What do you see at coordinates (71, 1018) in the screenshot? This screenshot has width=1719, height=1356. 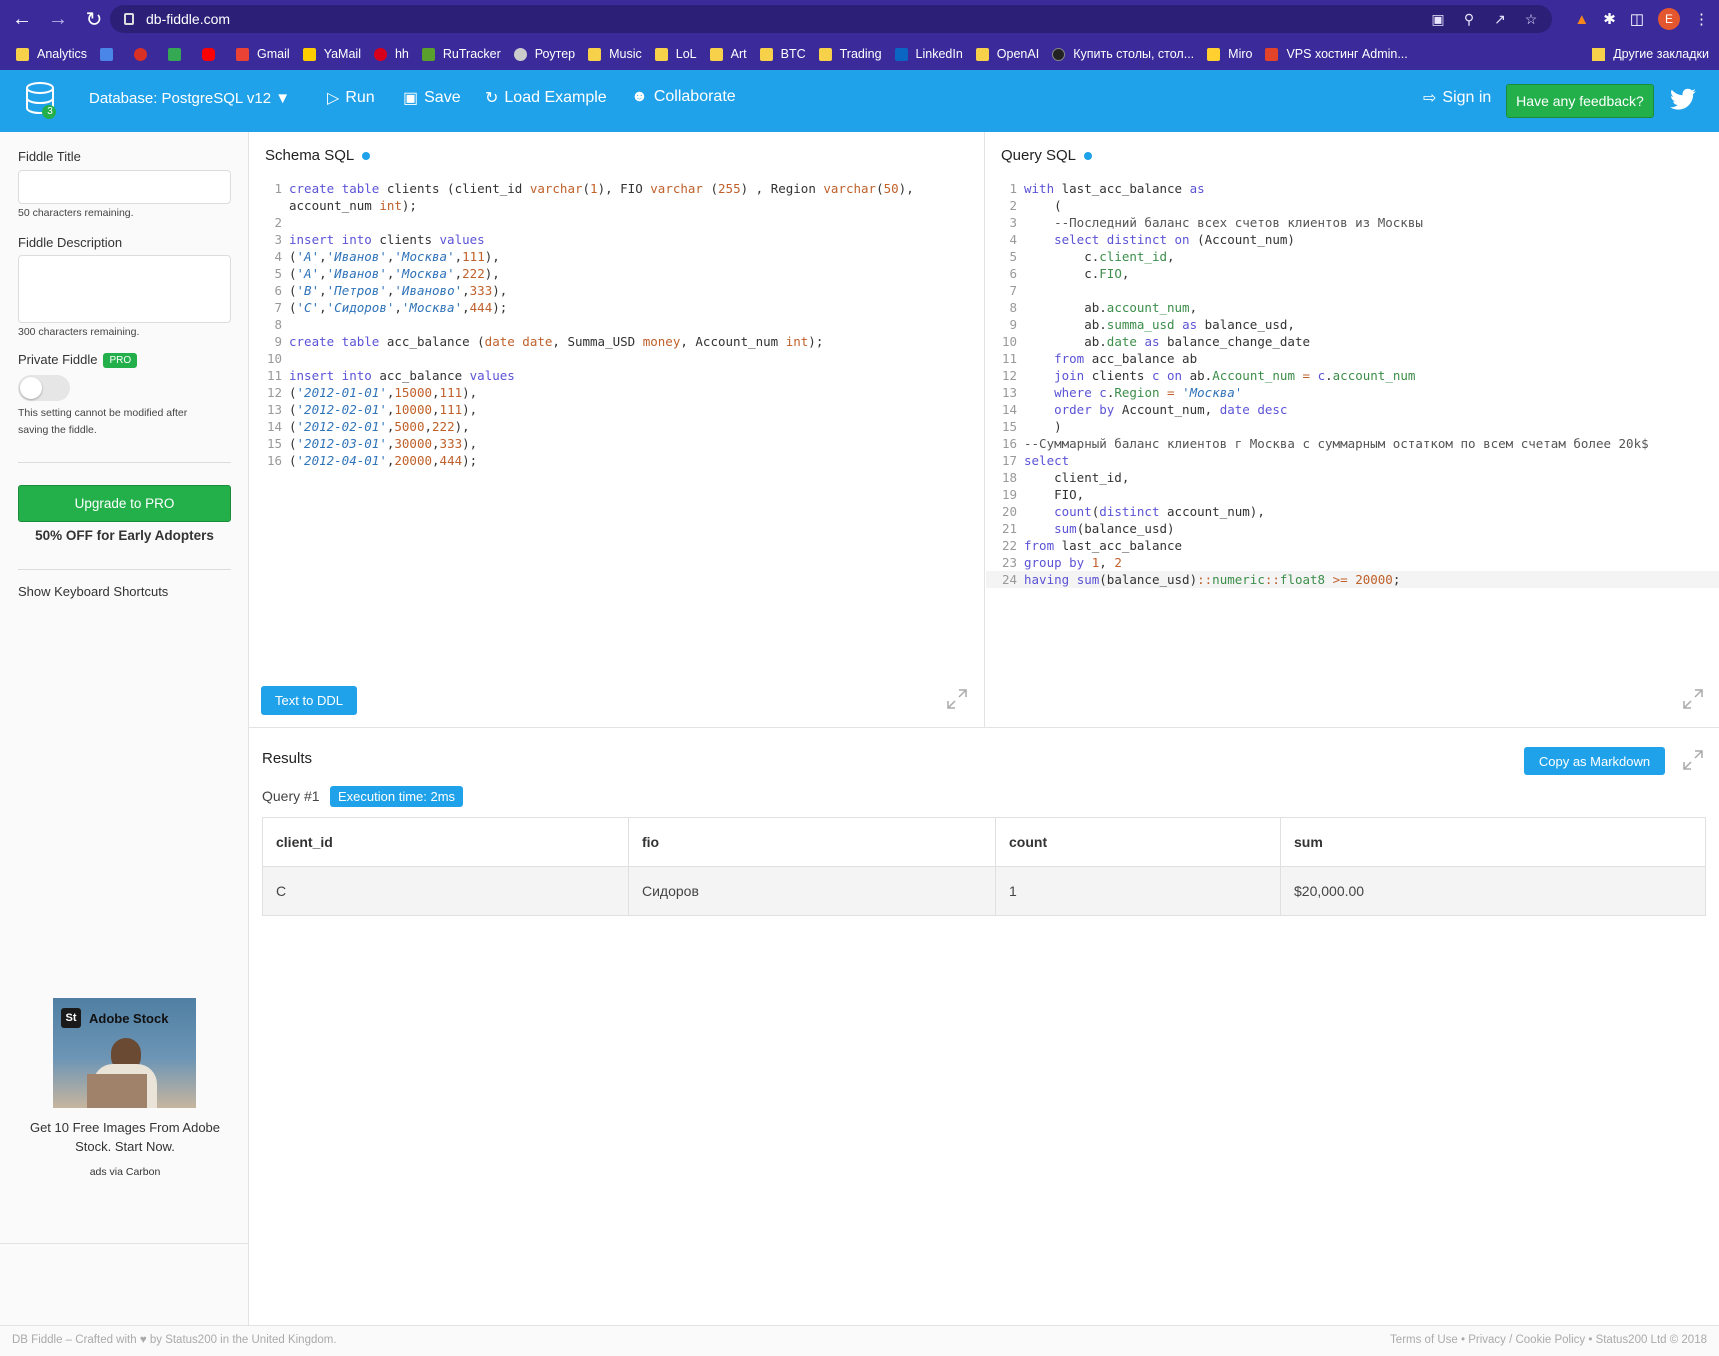 I see `adobe-stock-logo: St` at bounding box center [71, 1018].